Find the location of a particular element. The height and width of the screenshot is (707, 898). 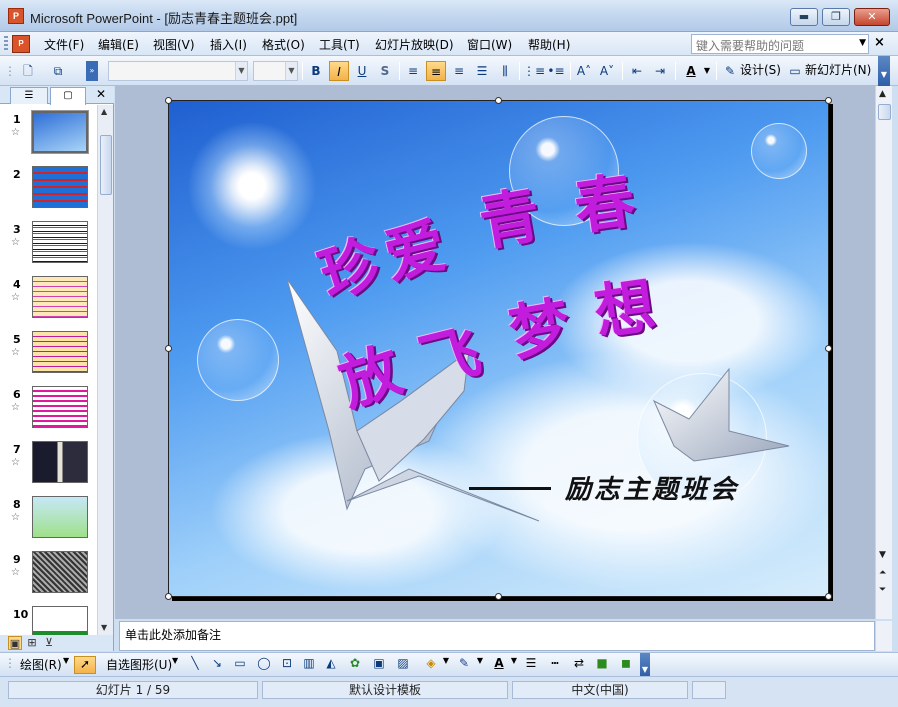

menu-file: 文件(F) is located at coordinates (64, 44).